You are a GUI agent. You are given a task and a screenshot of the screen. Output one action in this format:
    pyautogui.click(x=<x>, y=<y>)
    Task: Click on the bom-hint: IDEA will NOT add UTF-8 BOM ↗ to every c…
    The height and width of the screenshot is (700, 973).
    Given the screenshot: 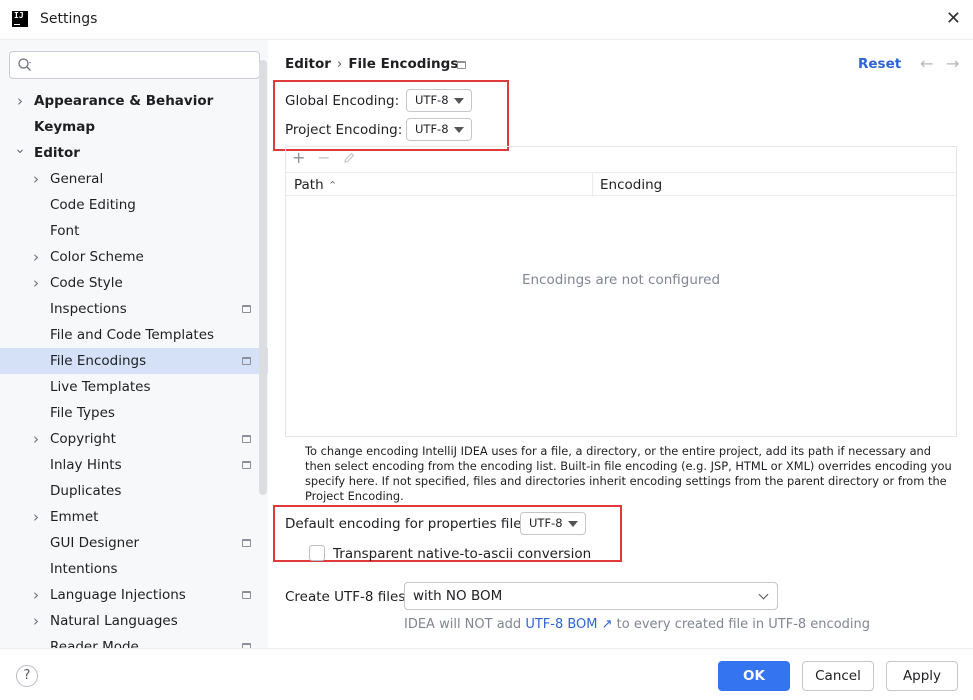 What is the action you would take?
    pyautogui.click(x=637, y=624)
    